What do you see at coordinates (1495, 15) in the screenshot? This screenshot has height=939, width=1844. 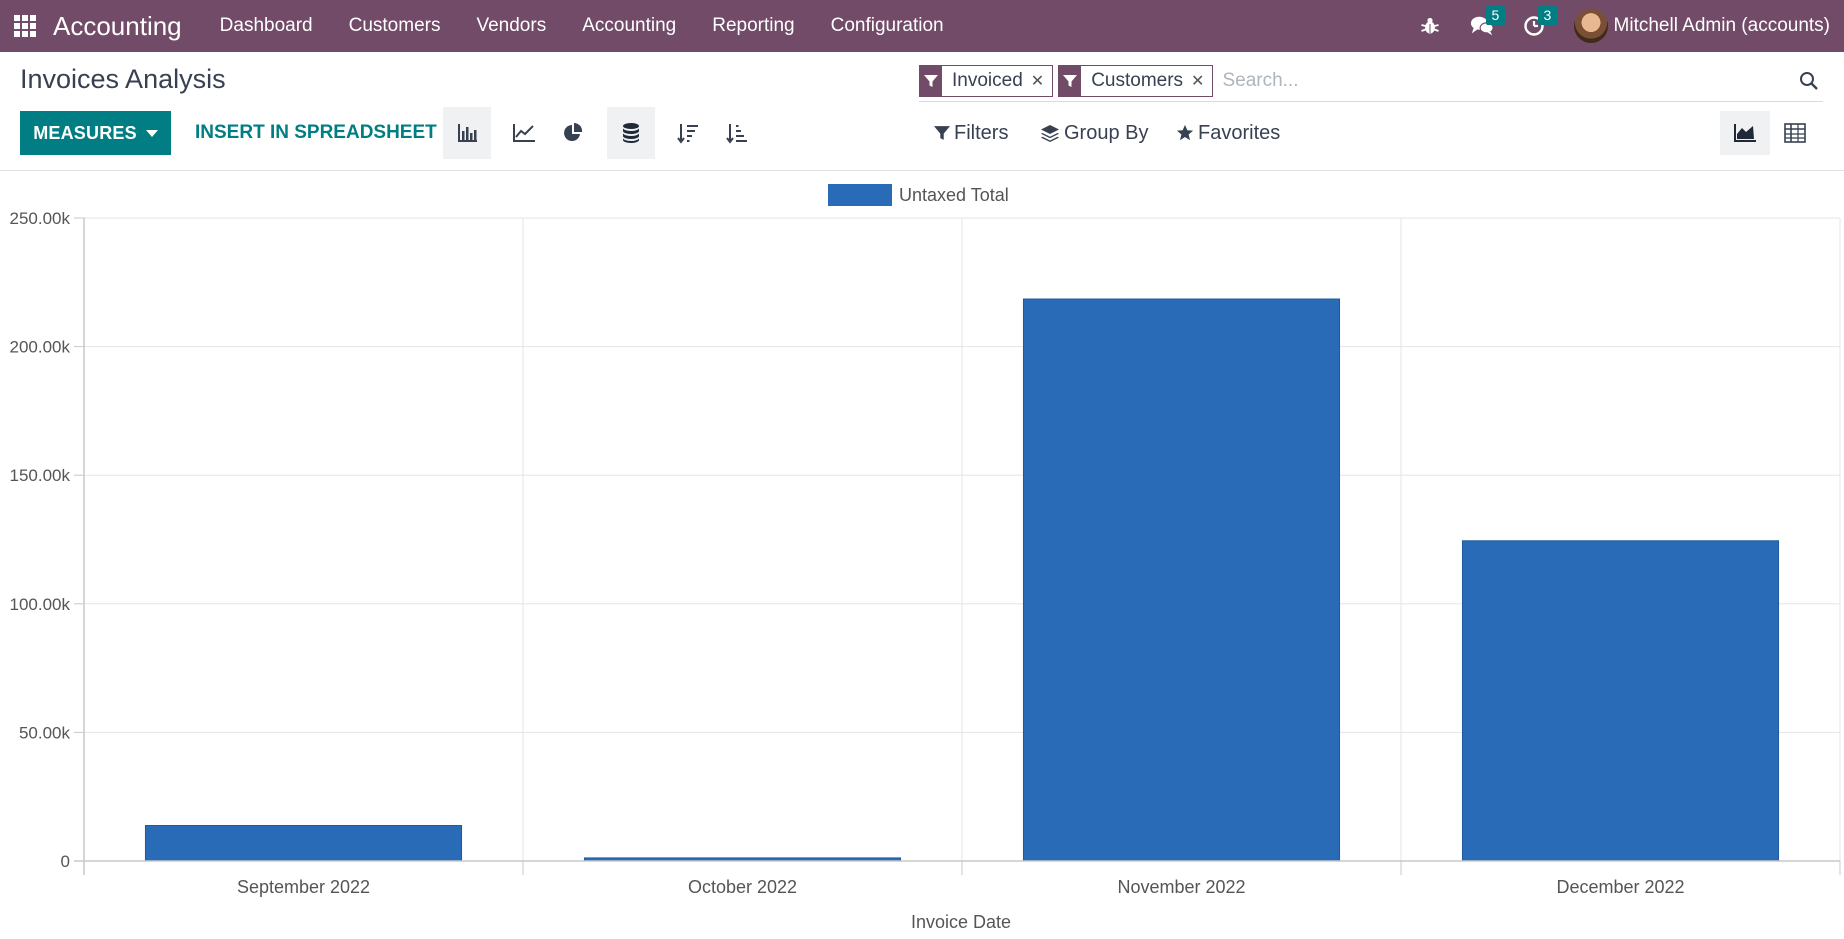 I see `messages-count-badge: 5` at bounding box center [1495, 15].